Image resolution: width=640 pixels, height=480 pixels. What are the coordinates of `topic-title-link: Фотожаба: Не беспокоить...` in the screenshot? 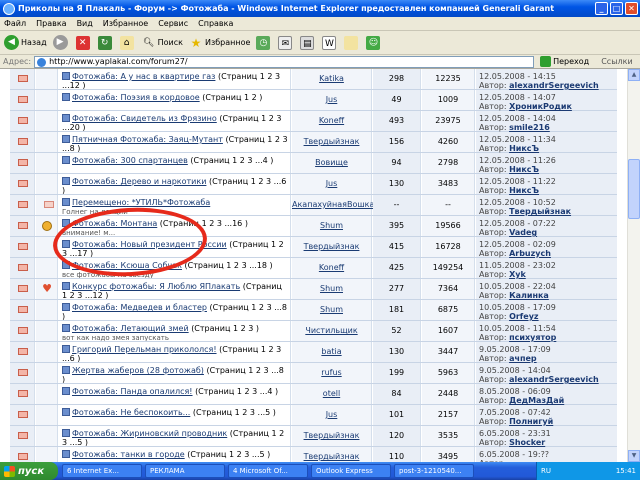 It's located at (131, 412).